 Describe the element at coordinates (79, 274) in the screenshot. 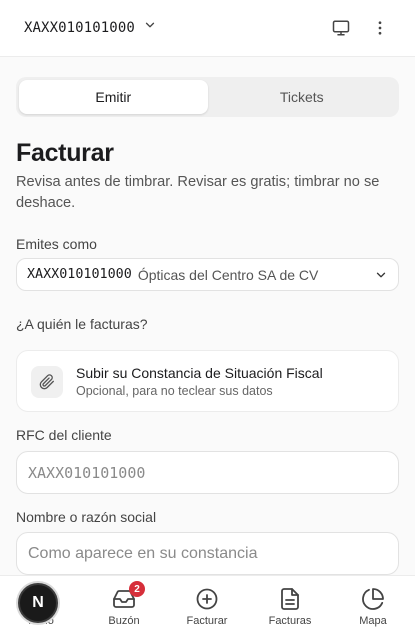

I see `issuer-rfc: XAXX010101000` at that location.